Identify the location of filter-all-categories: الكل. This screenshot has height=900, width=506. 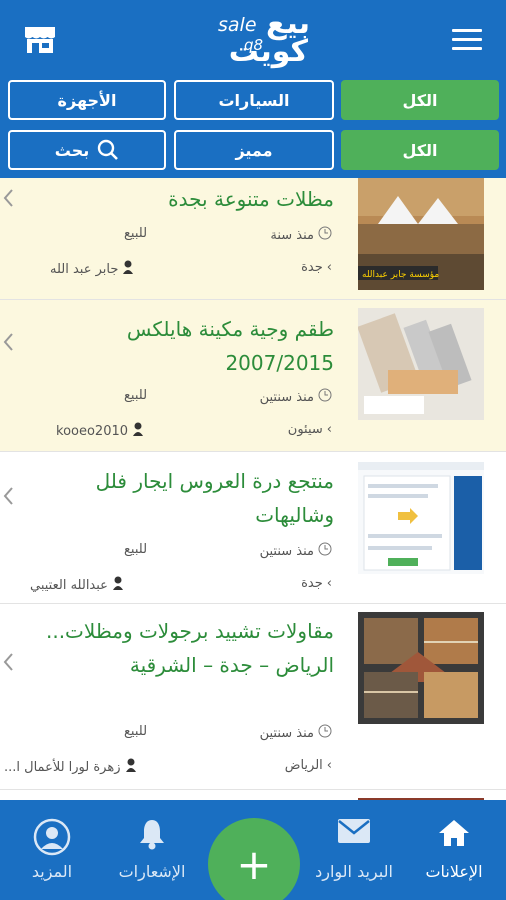
(420, 100).